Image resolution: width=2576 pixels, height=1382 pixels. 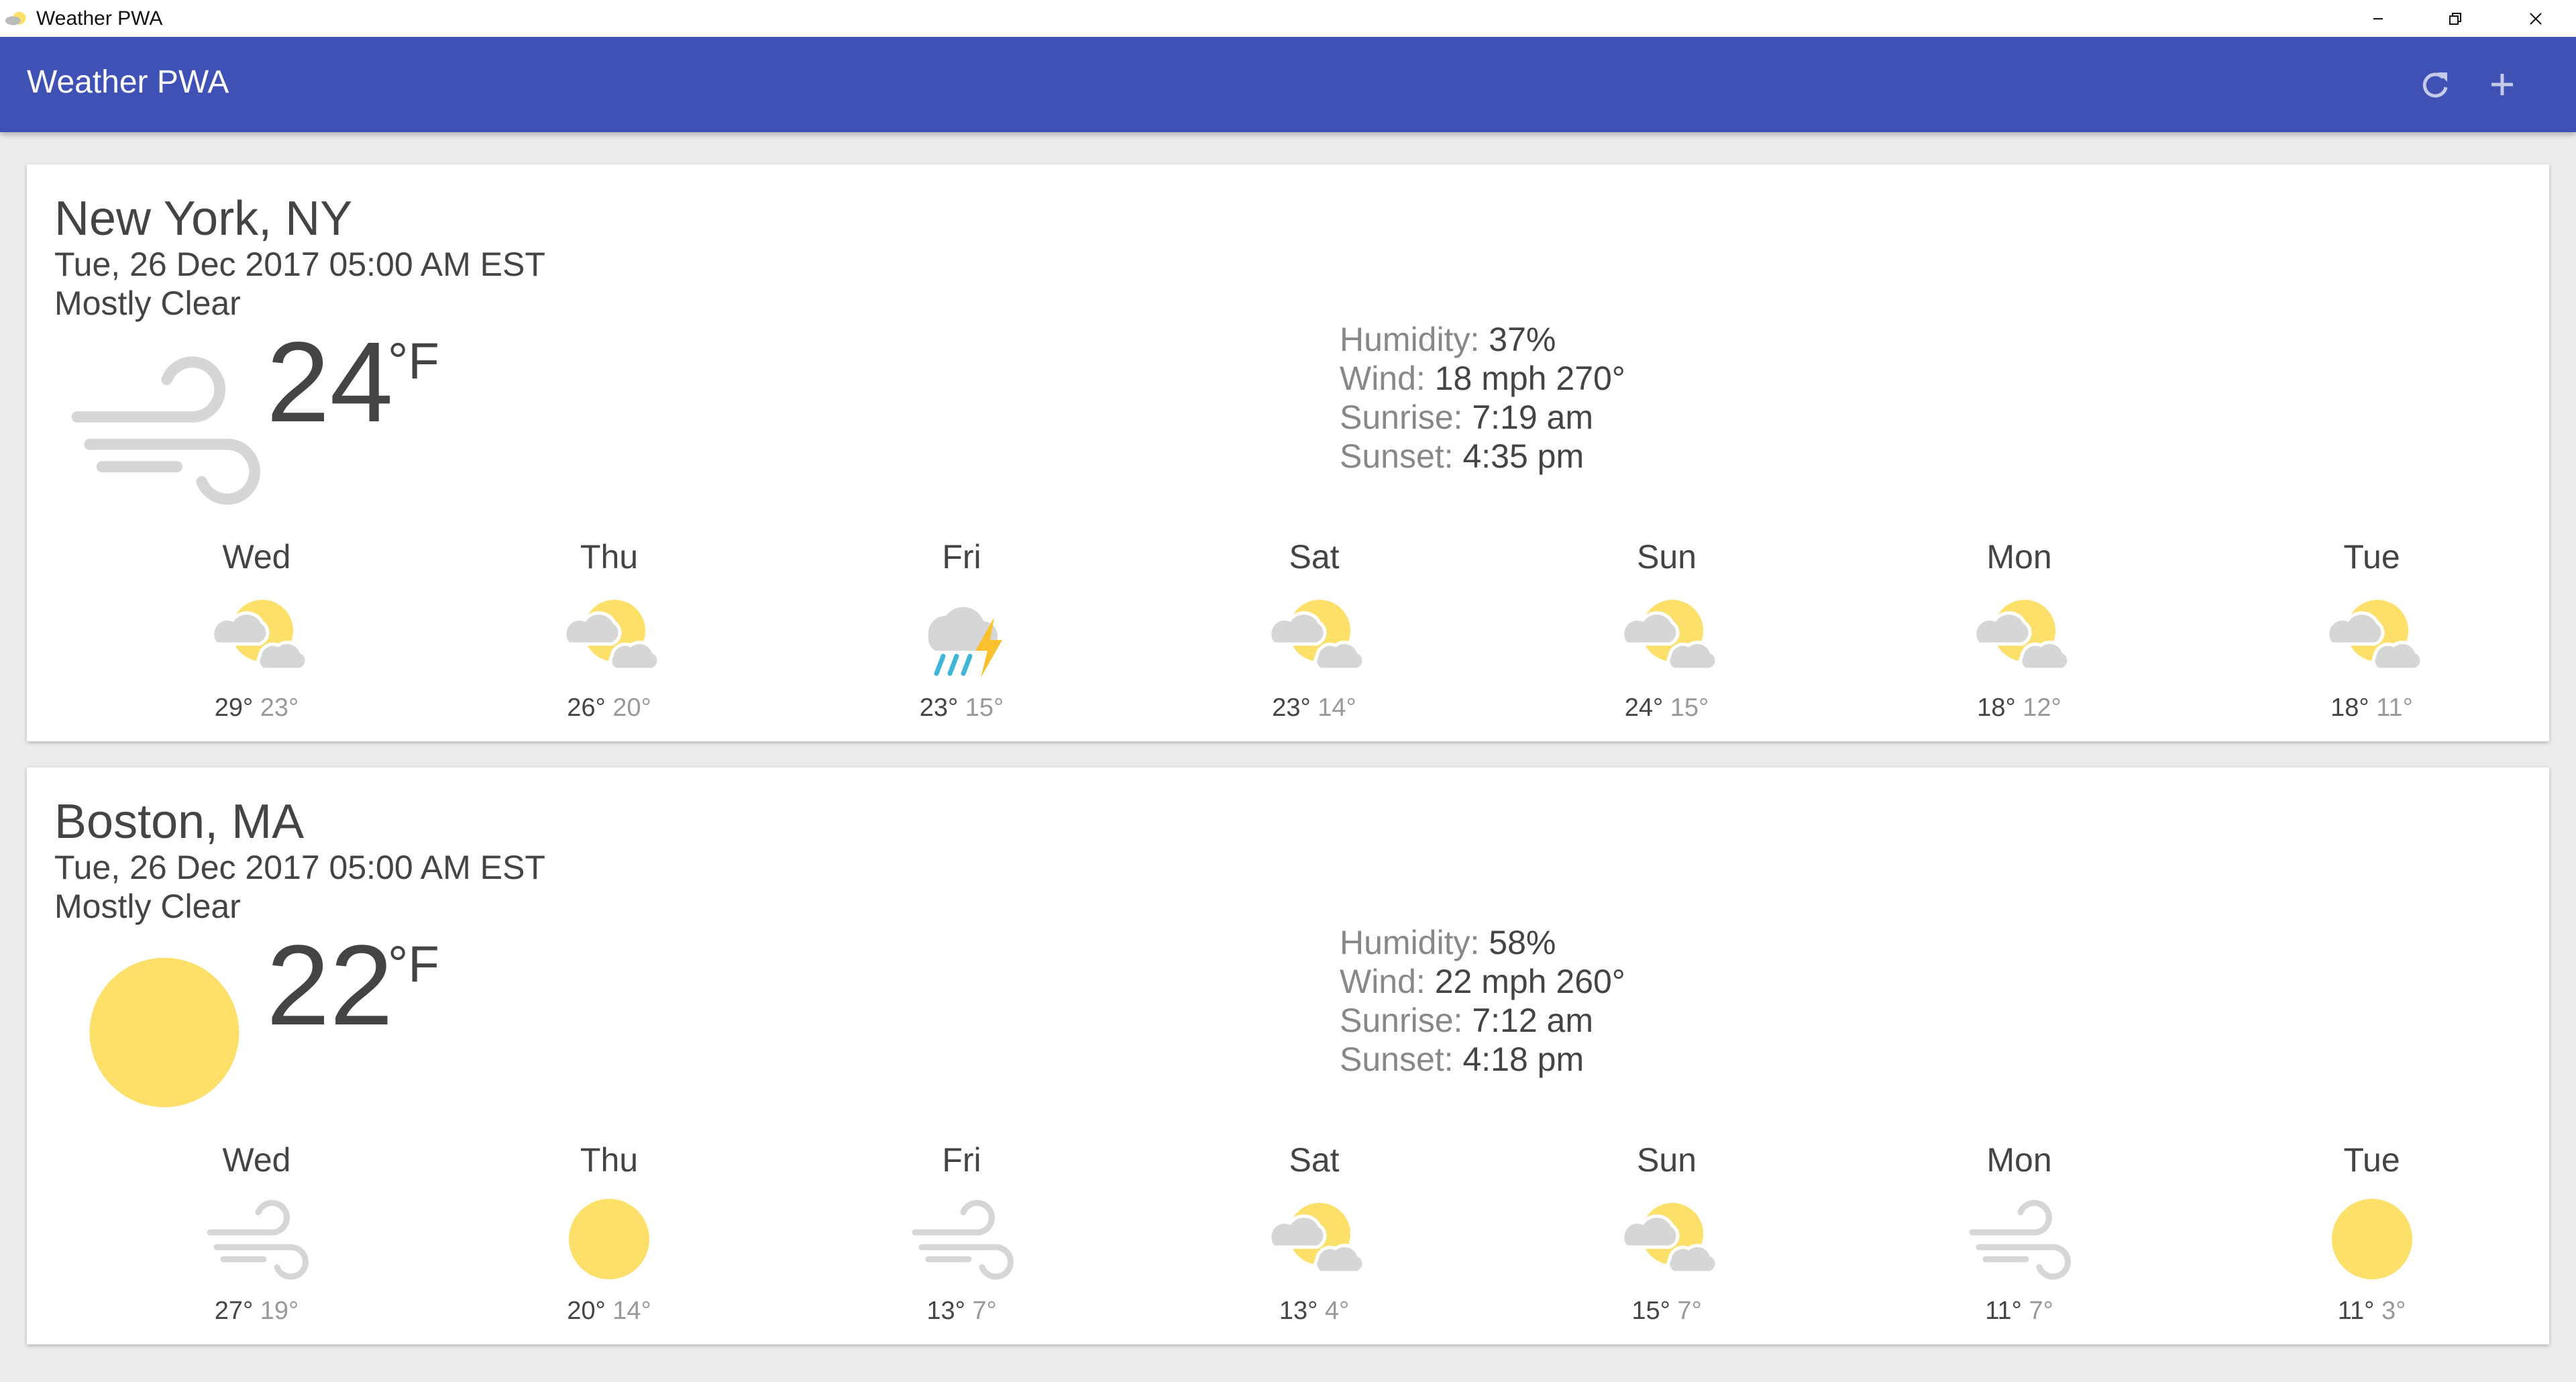 I want to click on forecast-day: Wed 29° 23°, so click(x=256, y=630).